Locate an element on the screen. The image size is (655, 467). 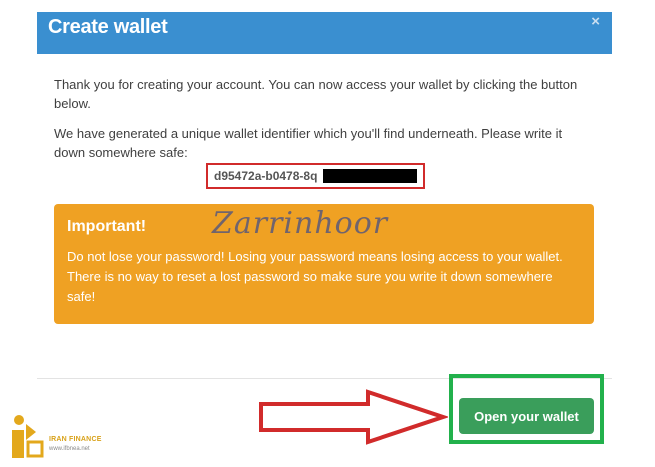
watermark-signature: Zarrinhoor is located at coordinates (300, 223).